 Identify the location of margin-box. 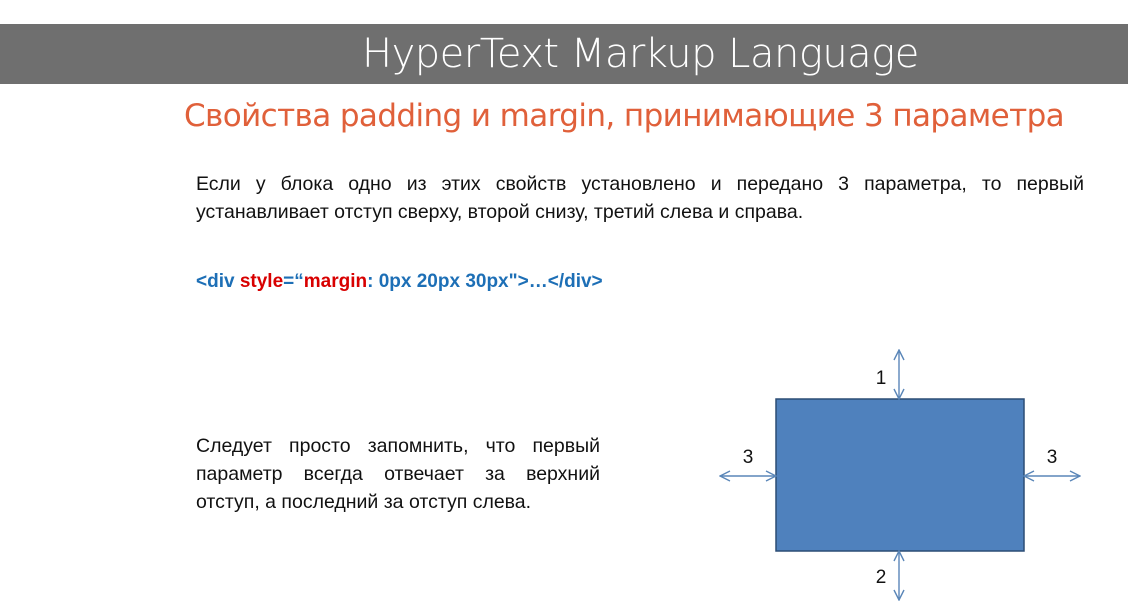
(900, 475).